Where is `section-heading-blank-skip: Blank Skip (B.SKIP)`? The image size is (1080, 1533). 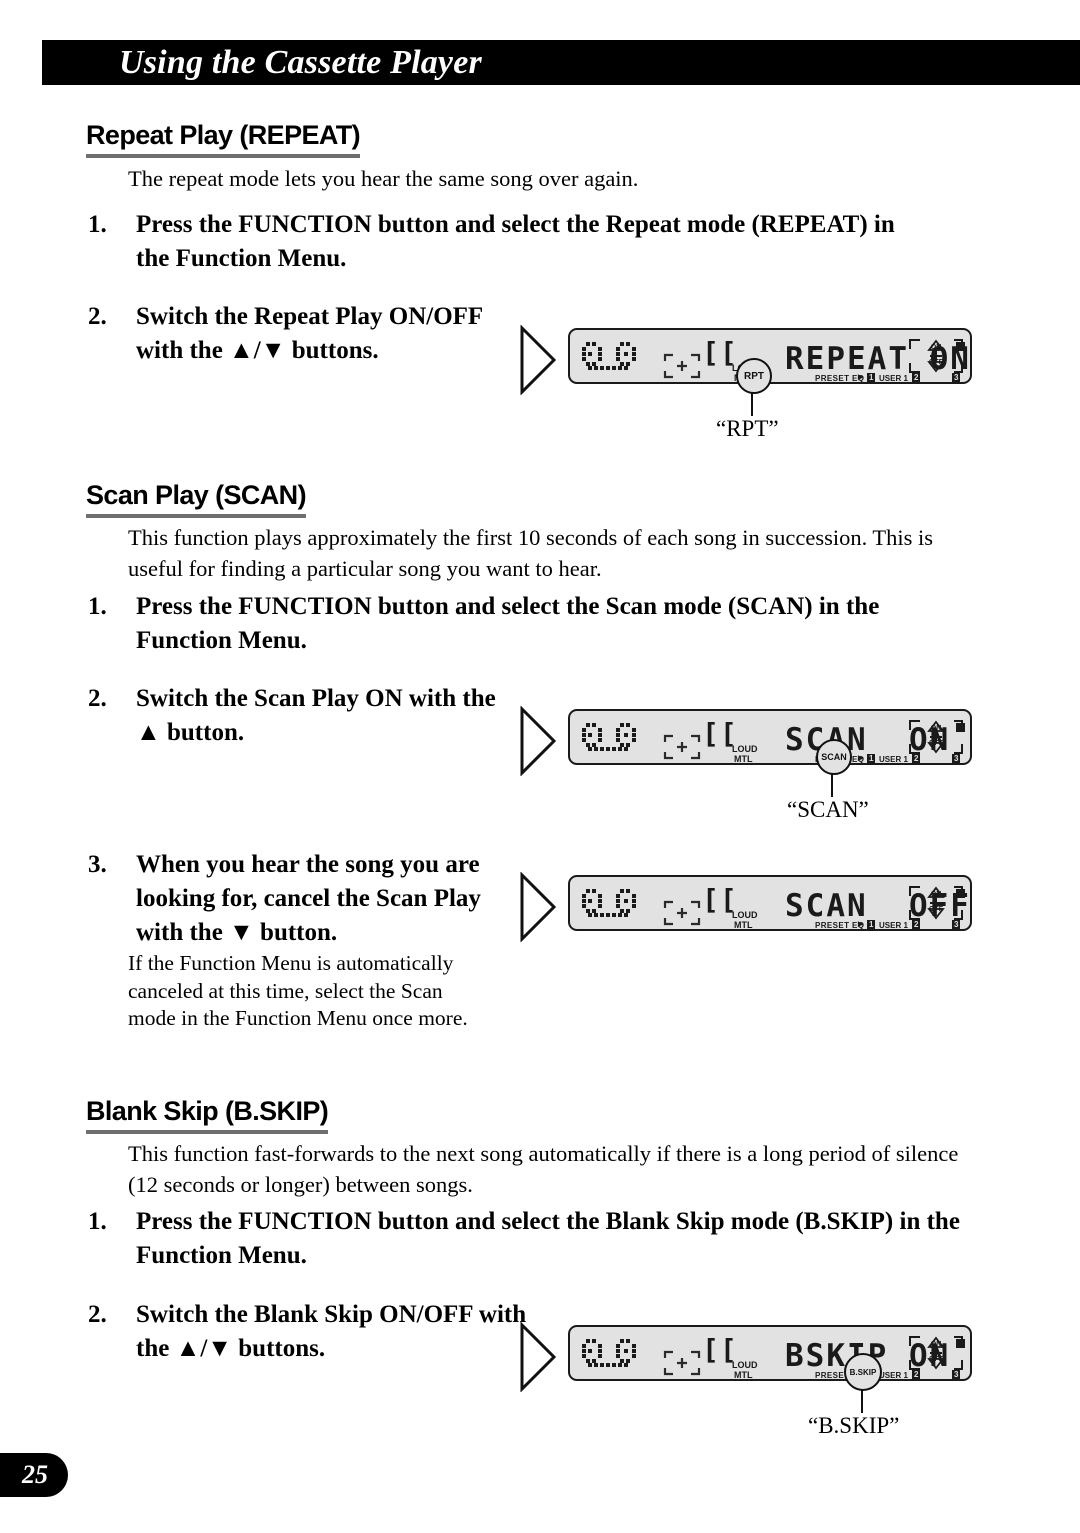
section-heading-blank-skip: Blank Skip (B.SKIP) is located at coordinates (207, 1115).